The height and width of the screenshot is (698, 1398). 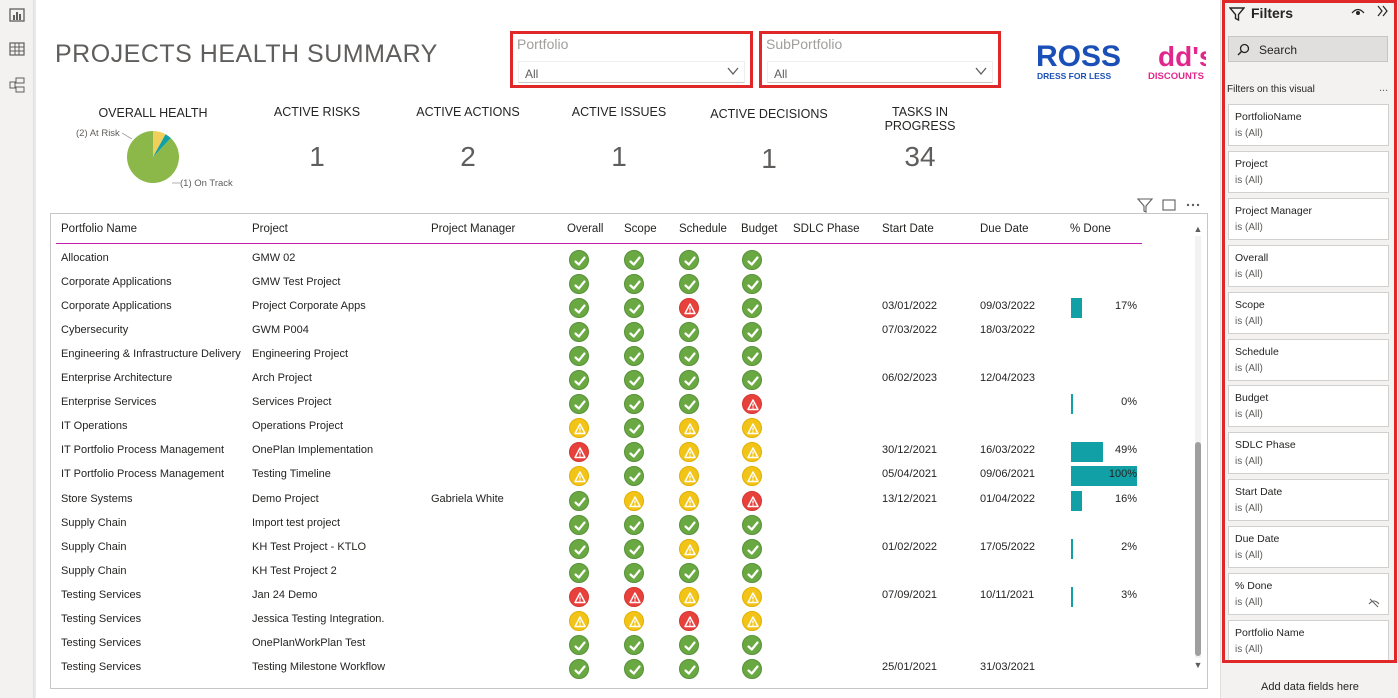 I want to click on portfolio-dropdown: All, so click(x=631, y=72).